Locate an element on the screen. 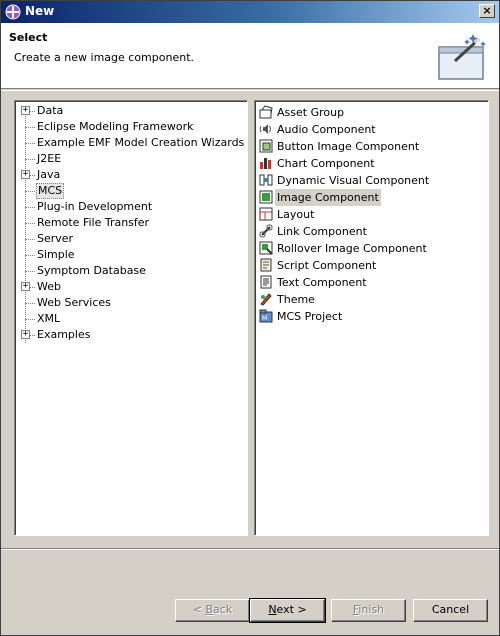 The width and height of the screenshot is (500, 636). wizard-item-label: Rollover Image Component is located at coordinates (352, 248).